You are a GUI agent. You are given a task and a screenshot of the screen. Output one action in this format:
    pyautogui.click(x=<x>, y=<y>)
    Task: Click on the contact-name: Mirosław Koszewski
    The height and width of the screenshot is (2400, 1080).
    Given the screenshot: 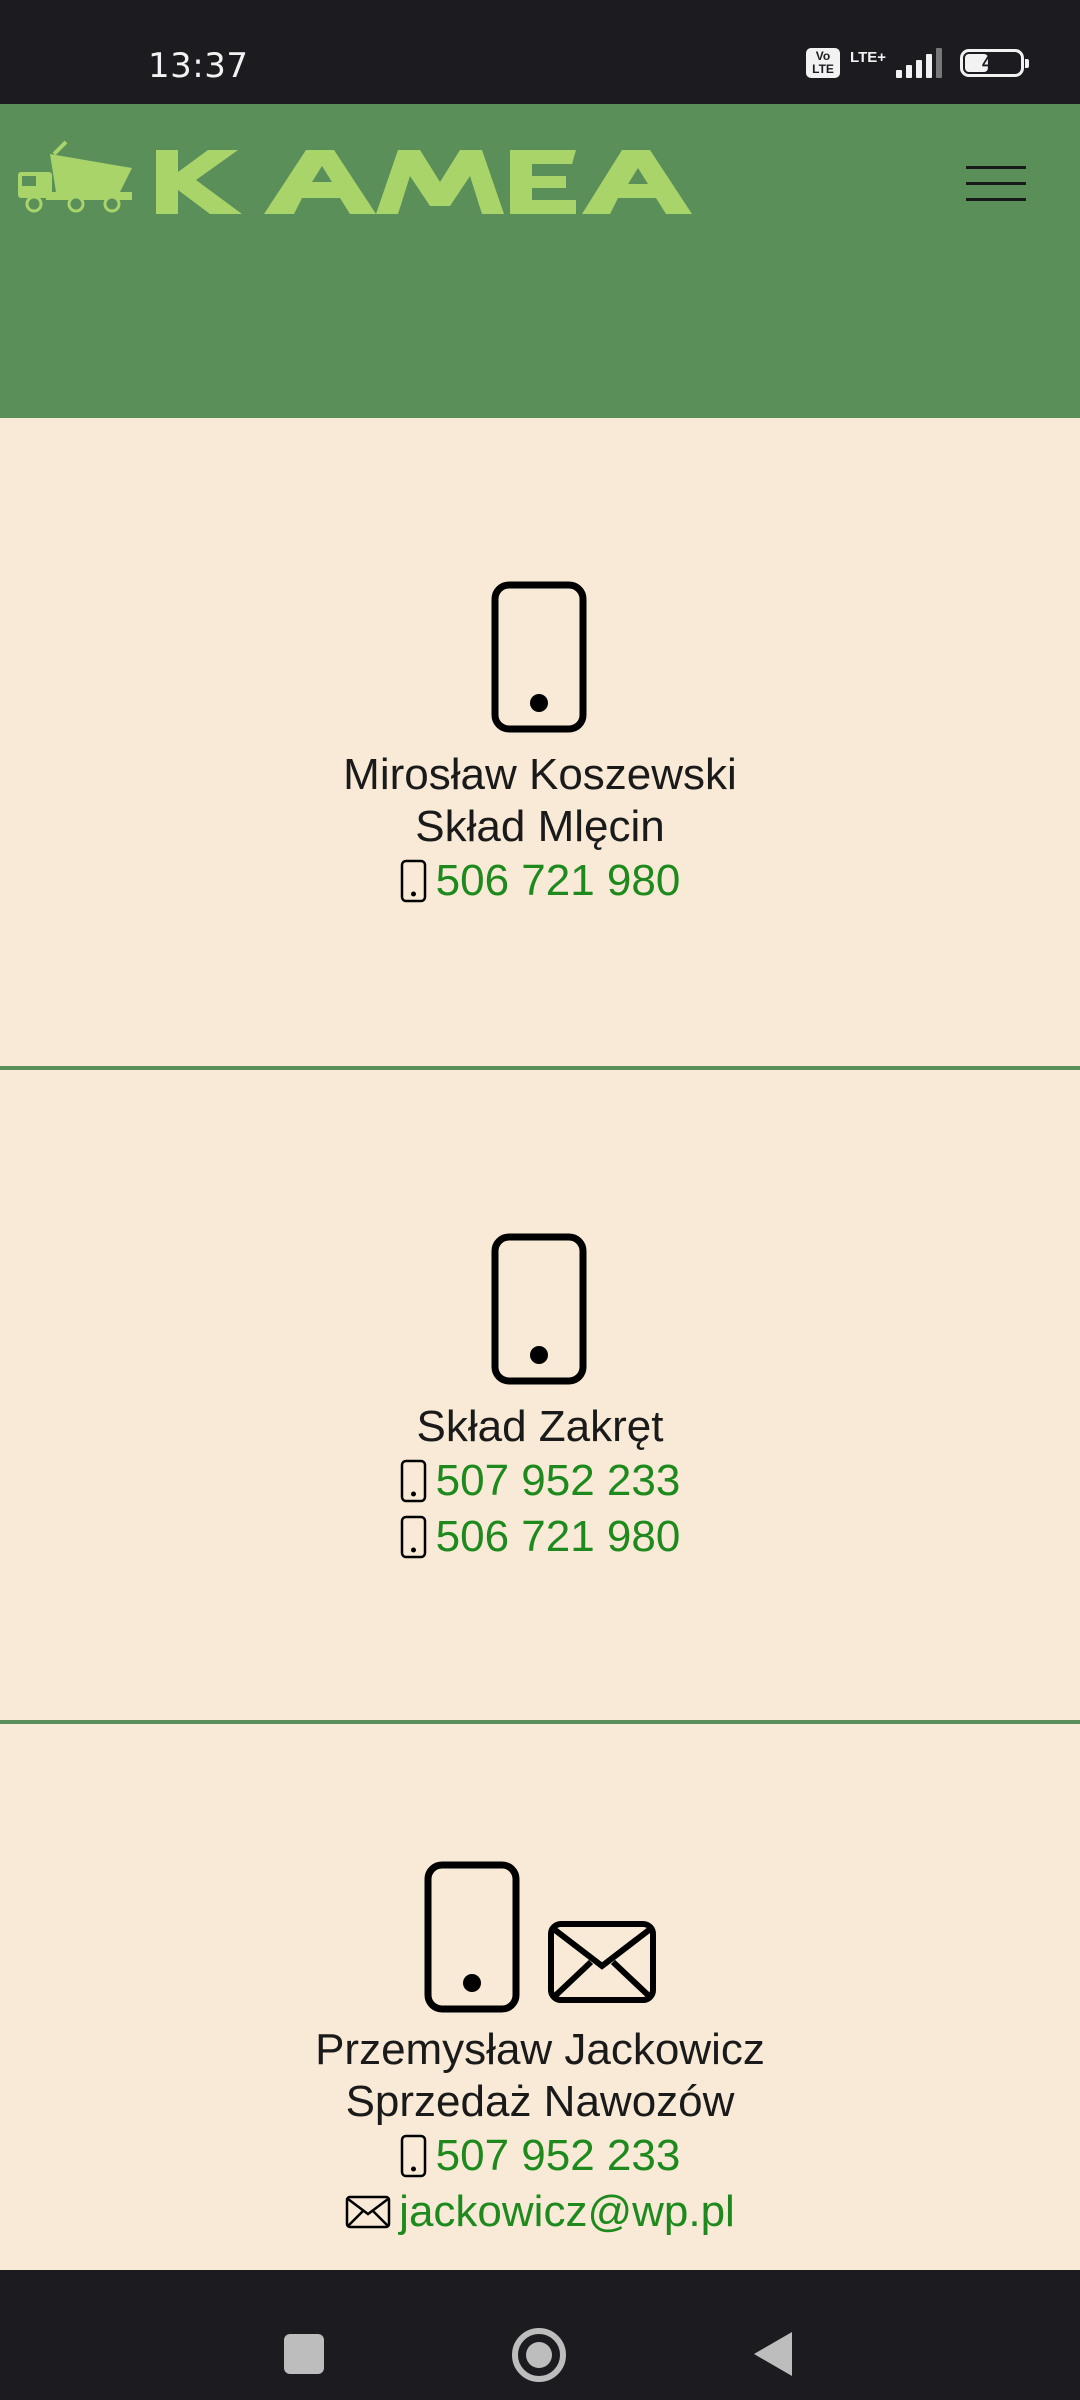 What is the action you would take?
    pyautogui.click(x=540, y=774)
    